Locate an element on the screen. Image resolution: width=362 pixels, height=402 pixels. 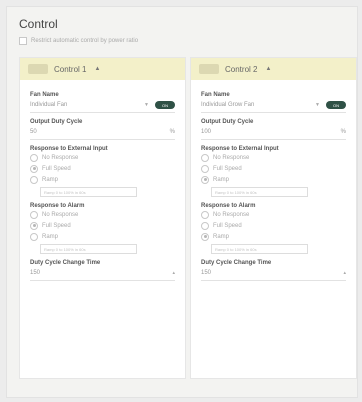
fan-name-value: Individual Fan is located at coordinates (49, 105).